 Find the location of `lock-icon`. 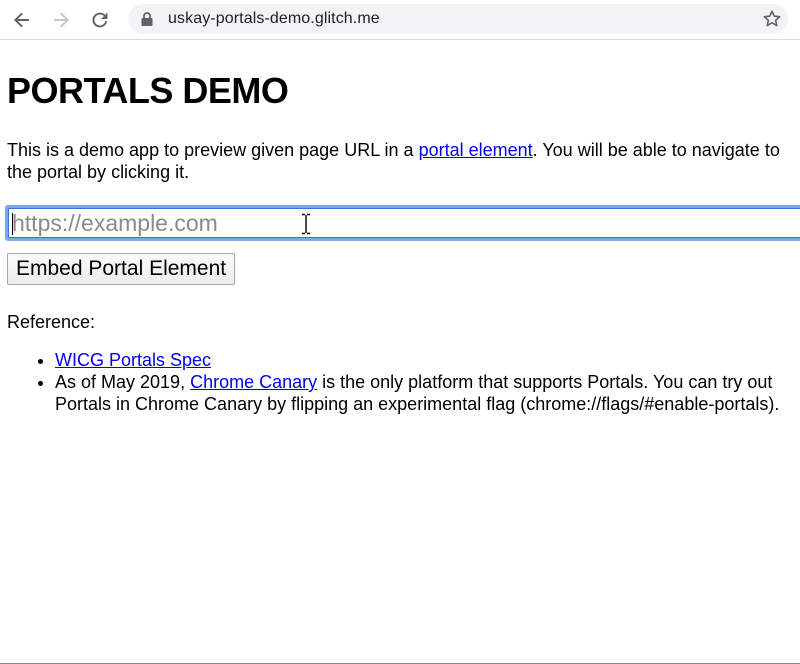

lock-icon is located at coordinates (147, 19).